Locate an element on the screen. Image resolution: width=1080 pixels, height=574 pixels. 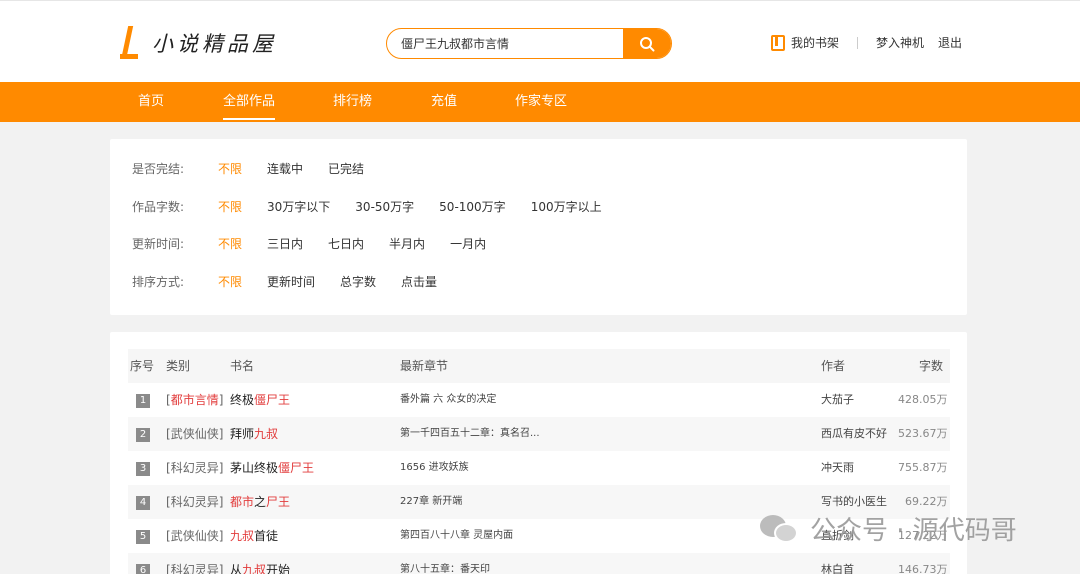
filter-row-sort: 排序方式: 不限 更新时间 总字数 点击量 is located at coordinates (297, 281).